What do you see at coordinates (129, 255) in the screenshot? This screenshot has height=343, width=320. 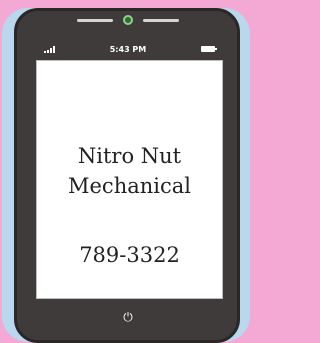 I see `phone-number: 789-3322` at bounding box center [129, 255].